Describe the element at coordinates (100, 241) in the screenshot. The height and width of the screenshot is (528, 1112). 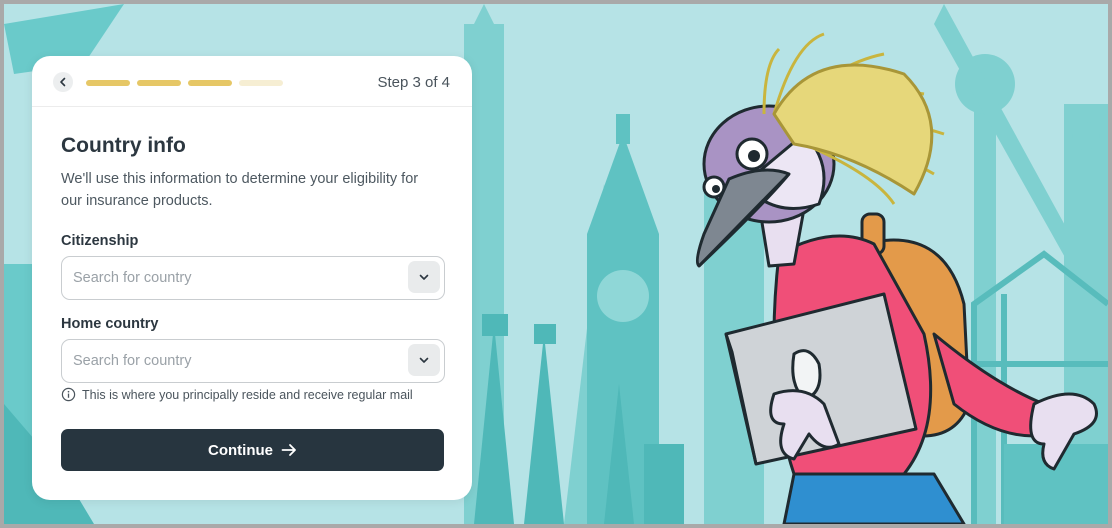
I see `citizenship-label: Citizenship` at that location.